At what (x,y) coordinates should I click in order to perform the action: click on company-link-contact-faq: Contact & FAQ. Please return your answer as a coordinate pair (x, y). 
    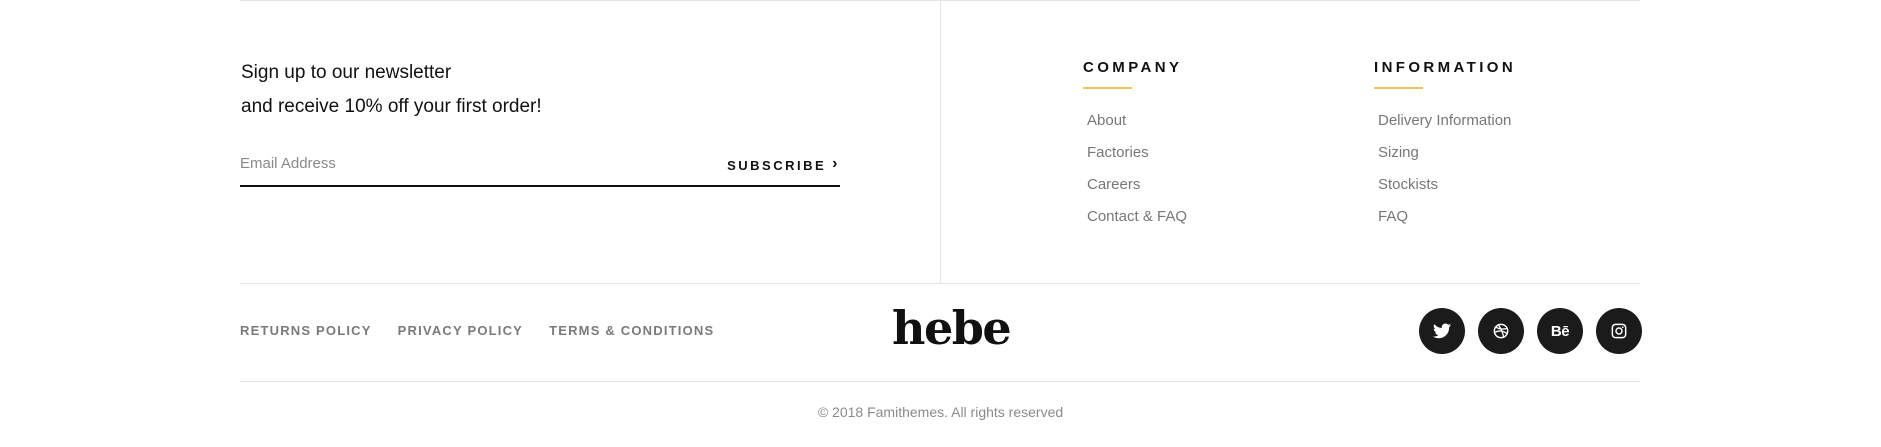
    Looking at the image, I should click on (1137, 220).